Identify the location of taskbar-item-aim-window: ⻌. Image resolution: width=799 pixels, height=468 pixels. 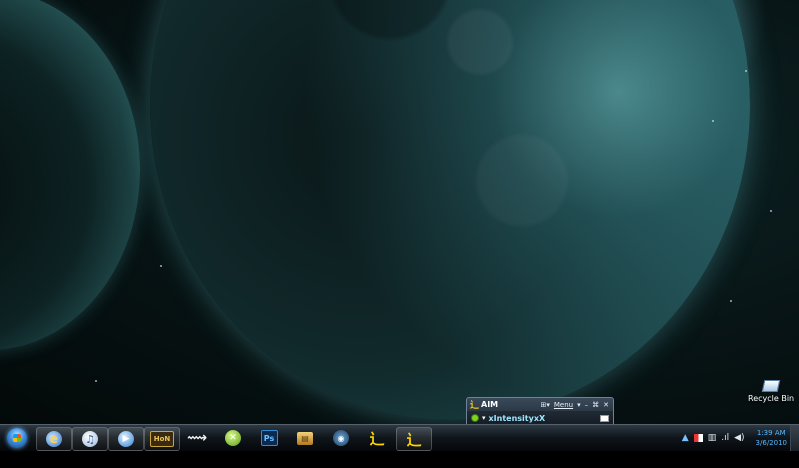
(414, 439).